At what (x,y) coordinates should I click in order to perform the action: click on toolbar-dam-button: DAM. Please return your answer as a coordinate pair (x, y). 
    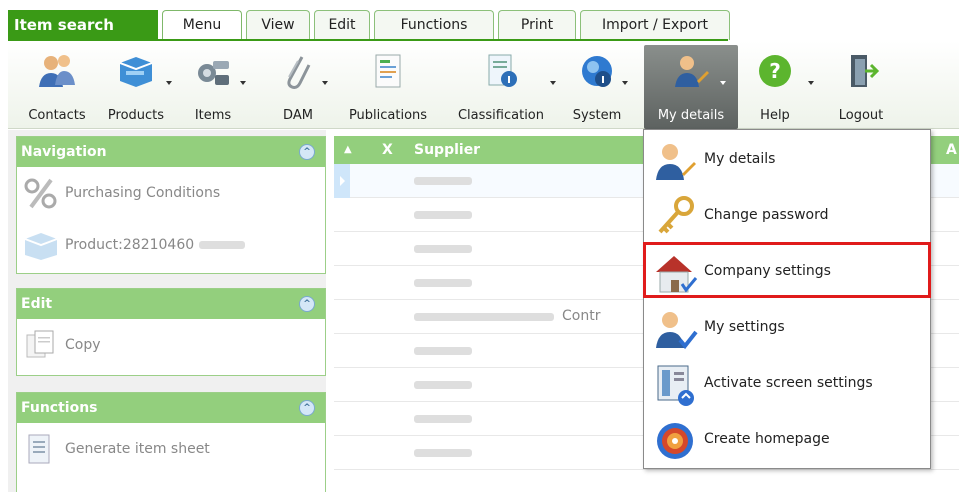
    Looking at the image, I should click on (299, 87).